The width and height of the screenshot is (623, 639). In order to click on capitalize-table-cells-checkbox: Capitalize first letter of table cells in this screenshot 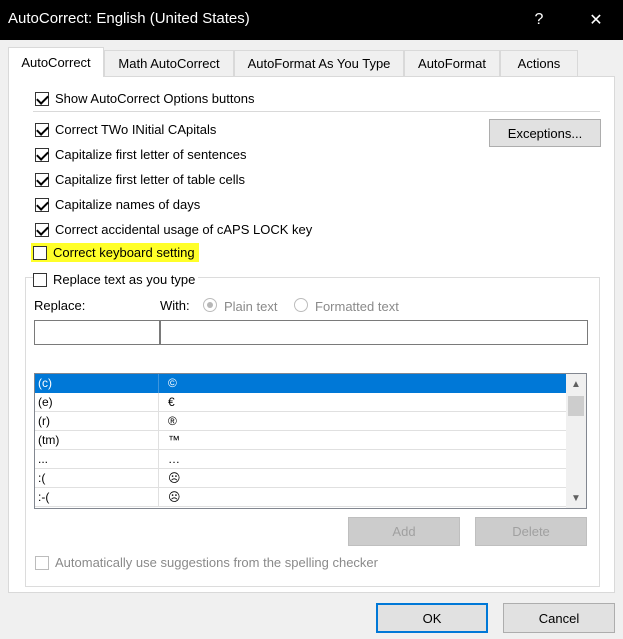, I will do `click(140, 179)`.